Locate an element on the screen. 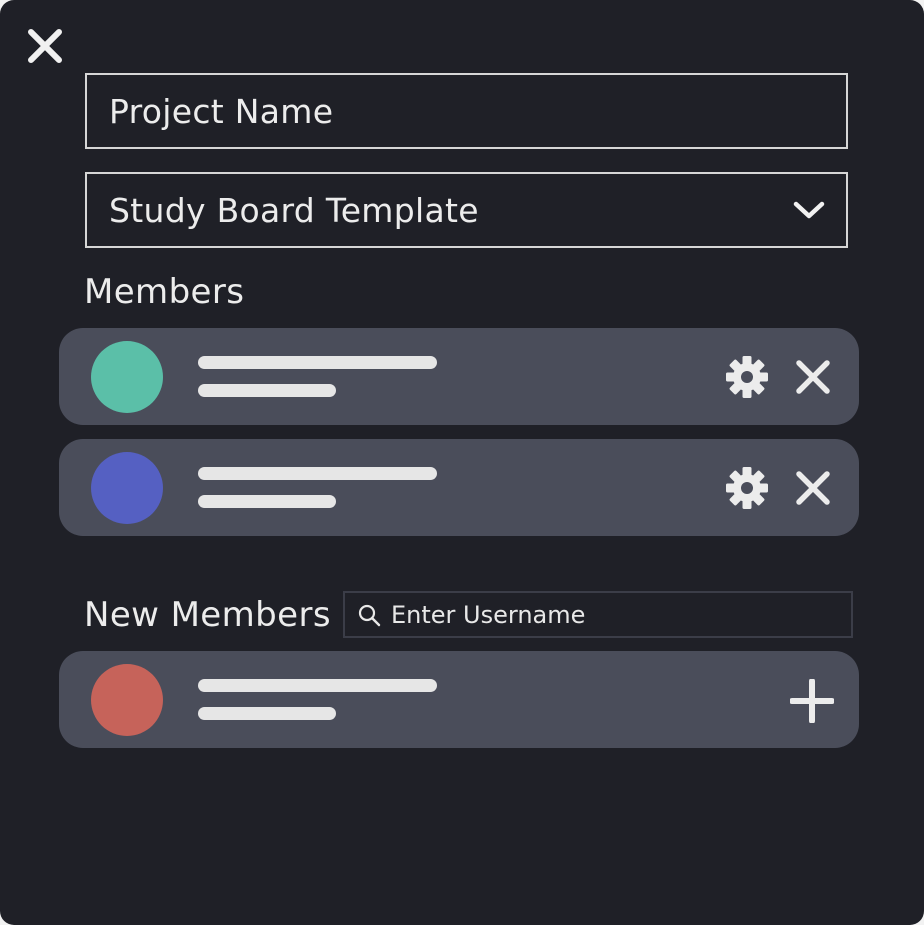  search-icon is located at coordinates (369, 615).